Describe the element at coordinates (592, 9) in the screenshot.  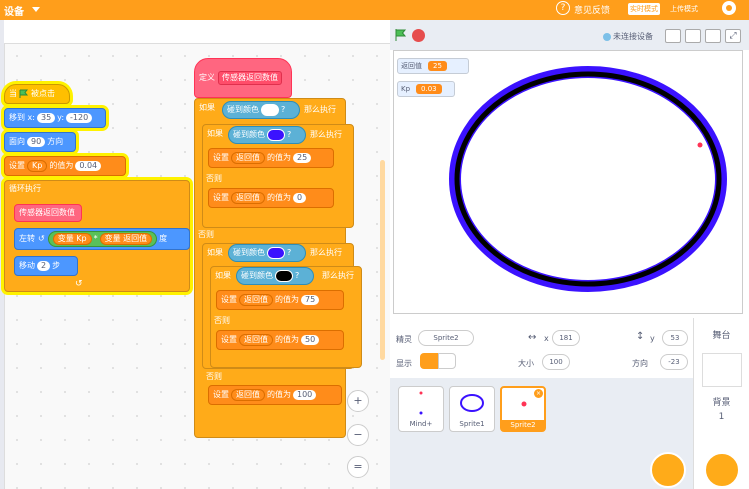
I see `feedback-link: 意见反馈` at that location.